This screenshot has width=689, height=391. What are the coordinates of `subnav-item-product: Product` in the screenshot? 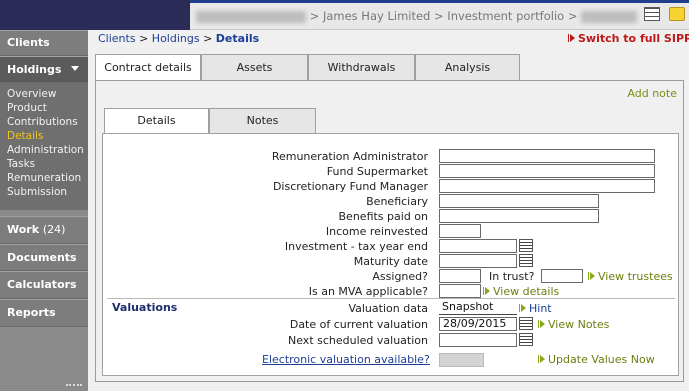 It's located at (47, 108).